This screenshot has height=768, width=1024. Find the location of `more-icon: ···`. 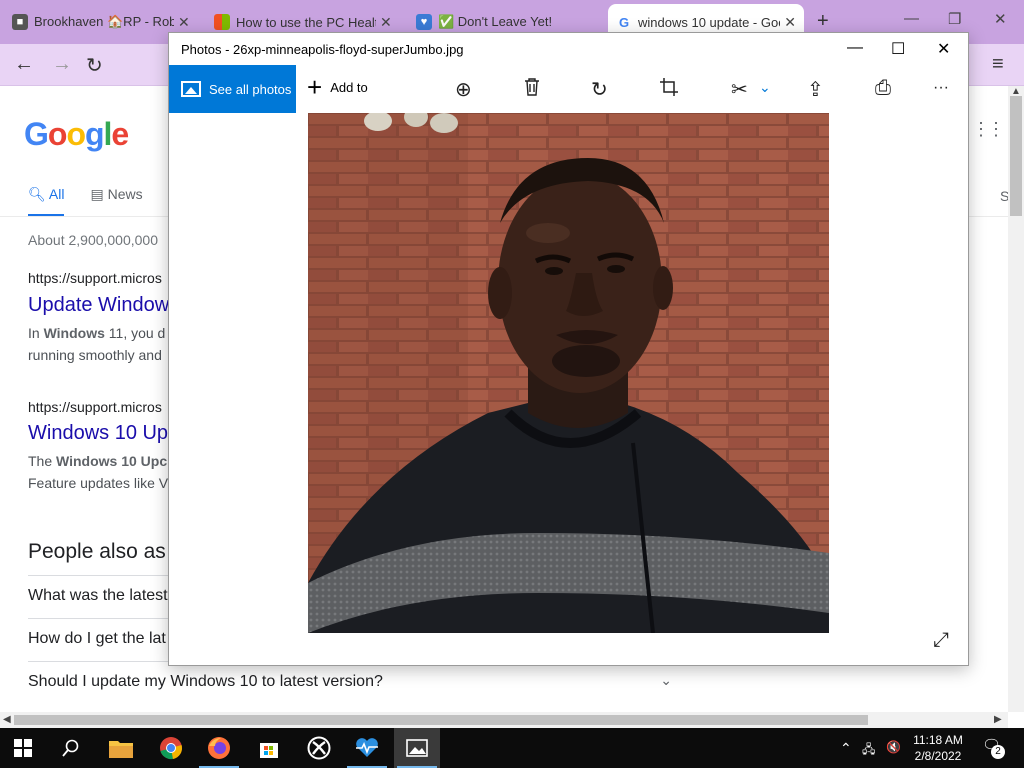

more-icon: ··· is located at coordinates (941, 88).